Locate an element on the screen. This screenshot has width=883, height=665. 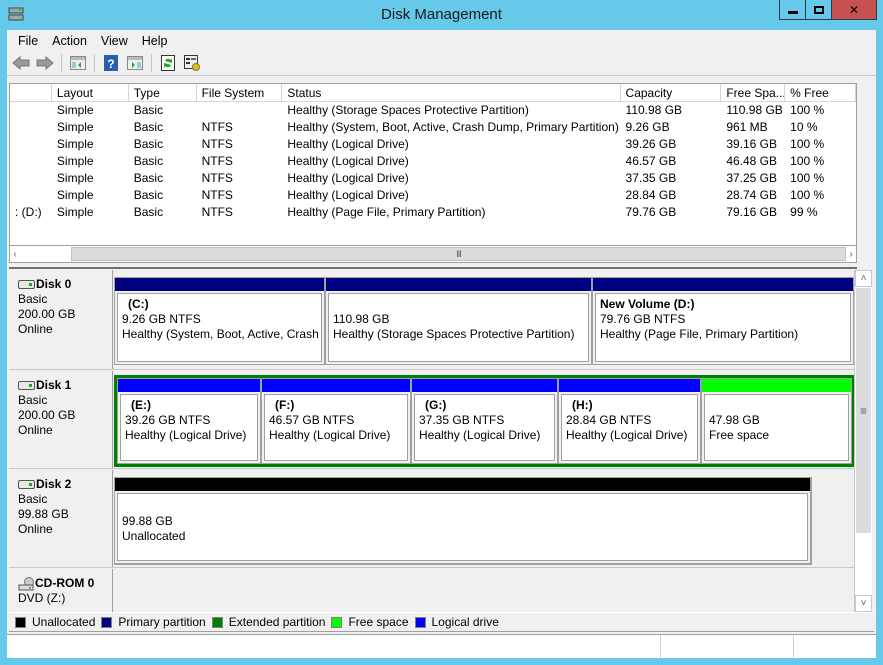
grip-icon: III is located at coordinates (458, 254).